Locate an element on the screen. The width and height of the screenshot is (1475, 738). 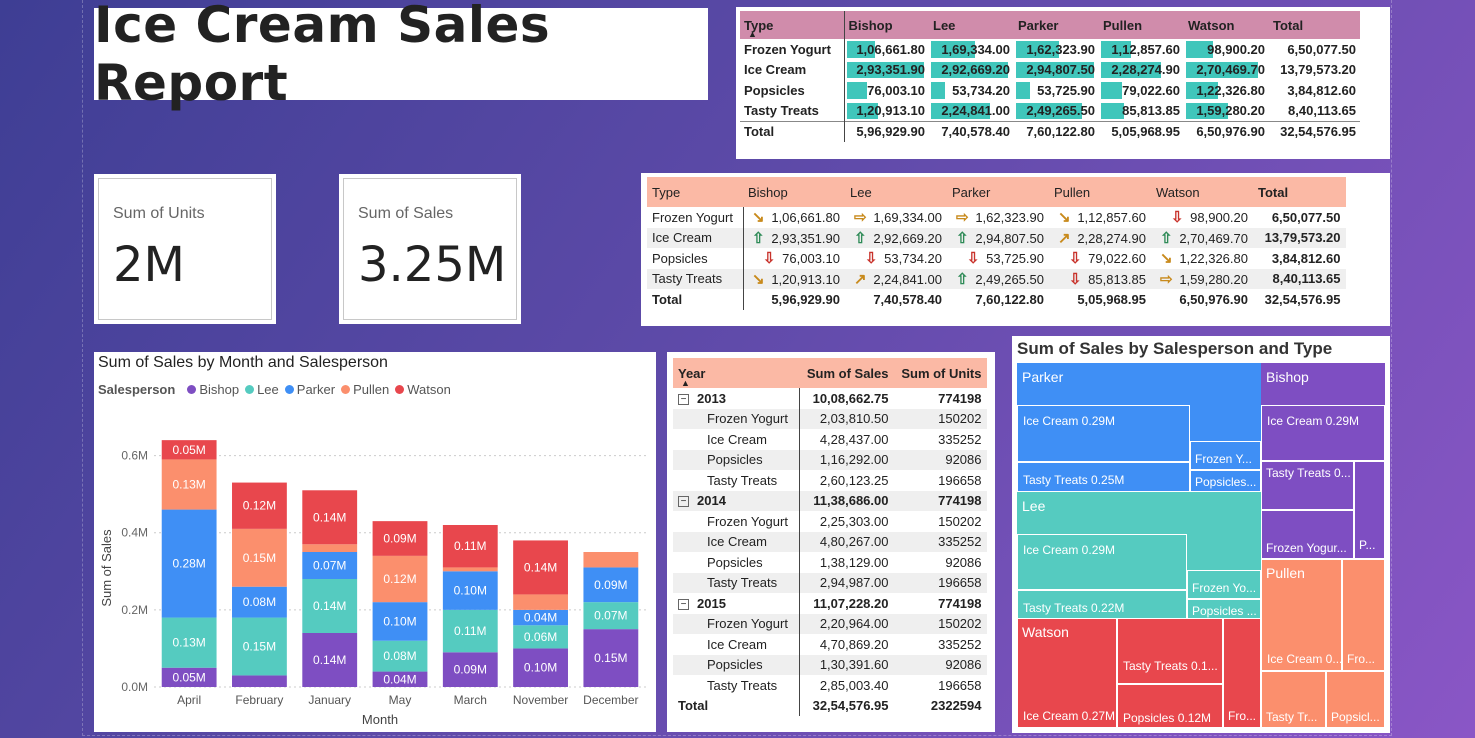
year-row: −2013 10,08,662.75 774198 is located at coordinates (830, 398).